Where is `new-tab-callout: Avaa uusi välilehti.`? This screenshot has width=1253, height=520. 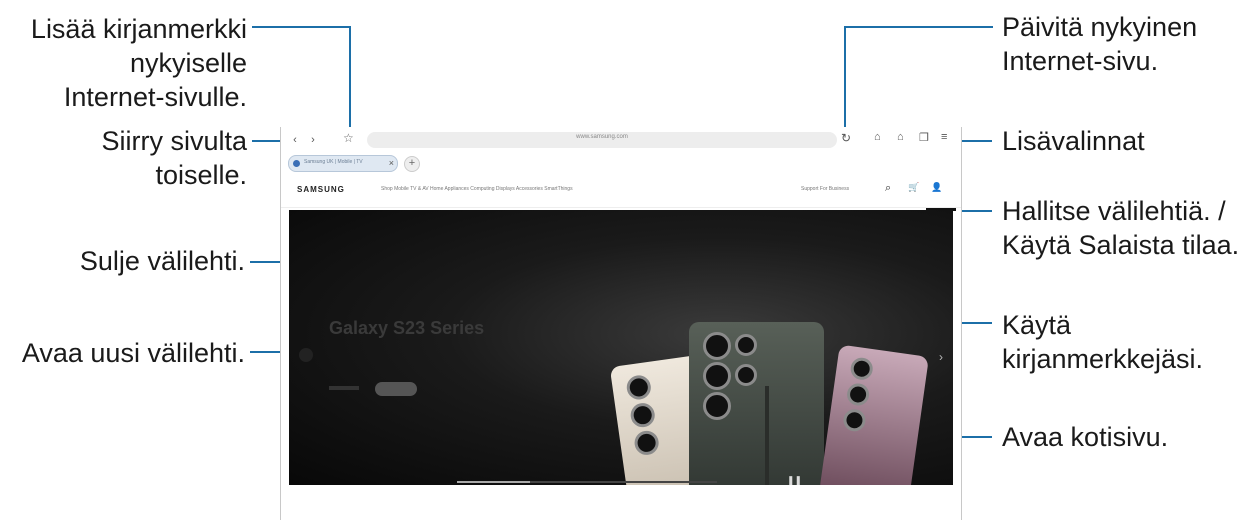 new-tab-callout: Avaa uusi välilehti. is located at coordinates (133, 353).